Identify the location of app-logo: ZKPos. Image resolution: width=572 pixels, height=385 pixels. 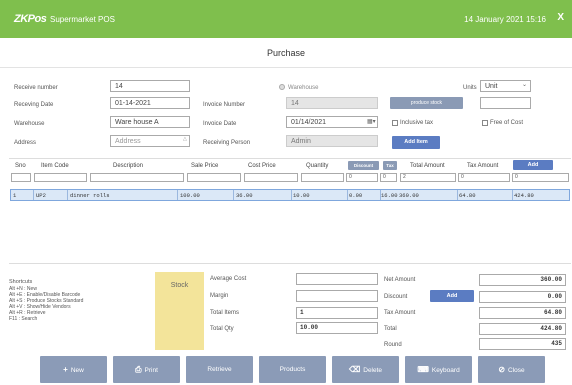
(30, 19).